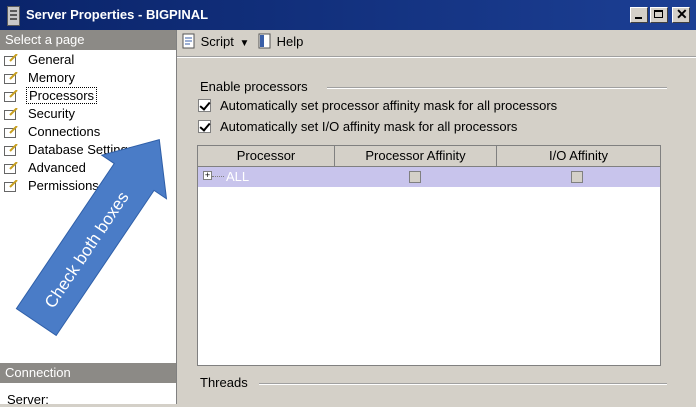 The image size is (696, 407). I want to click on processor-cell: ALL, so click(238, 176).